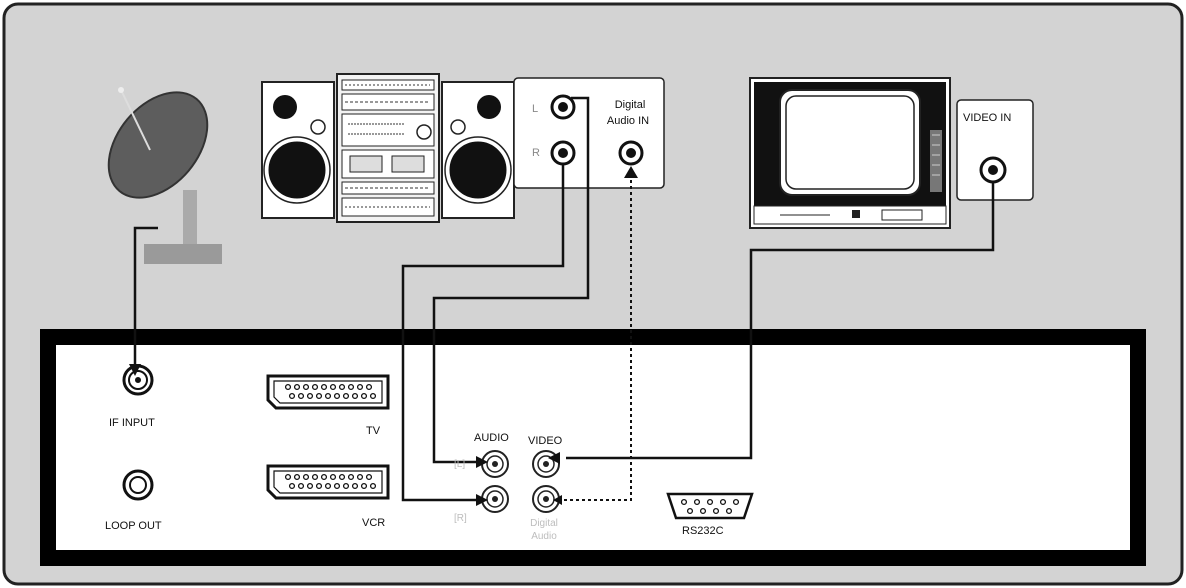 The image size is (1186, 588). I want to click on digital-audio-label-1: Digital, so click(544, 523).